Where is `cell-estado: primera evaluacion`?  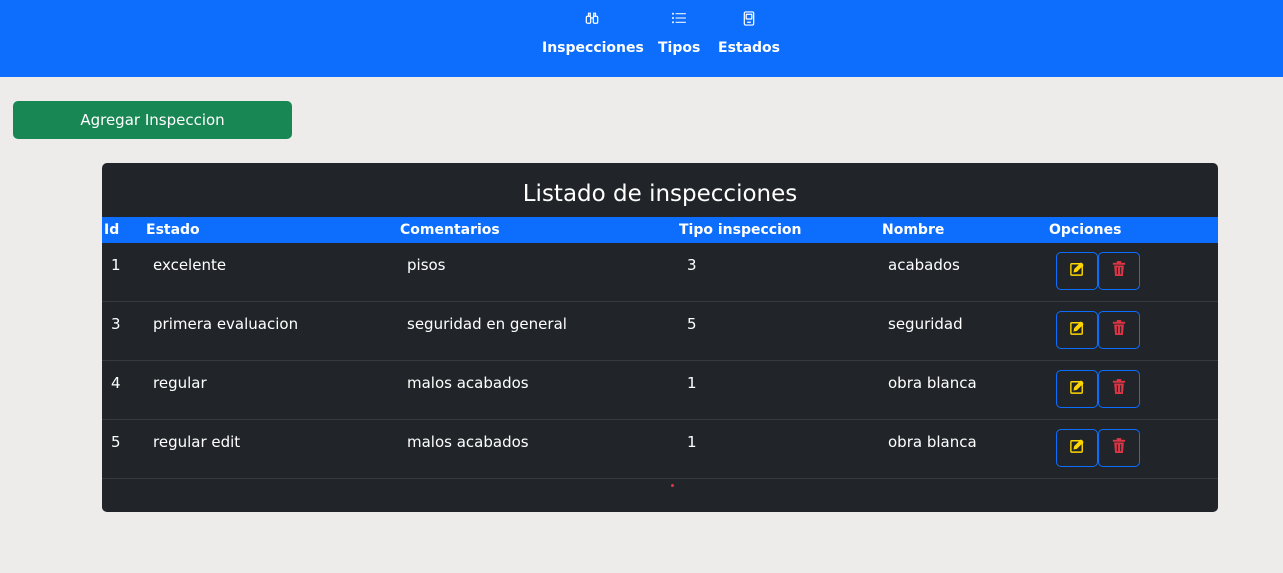
cell-estado: primera evaluacion is located at coordinates (226, 324).